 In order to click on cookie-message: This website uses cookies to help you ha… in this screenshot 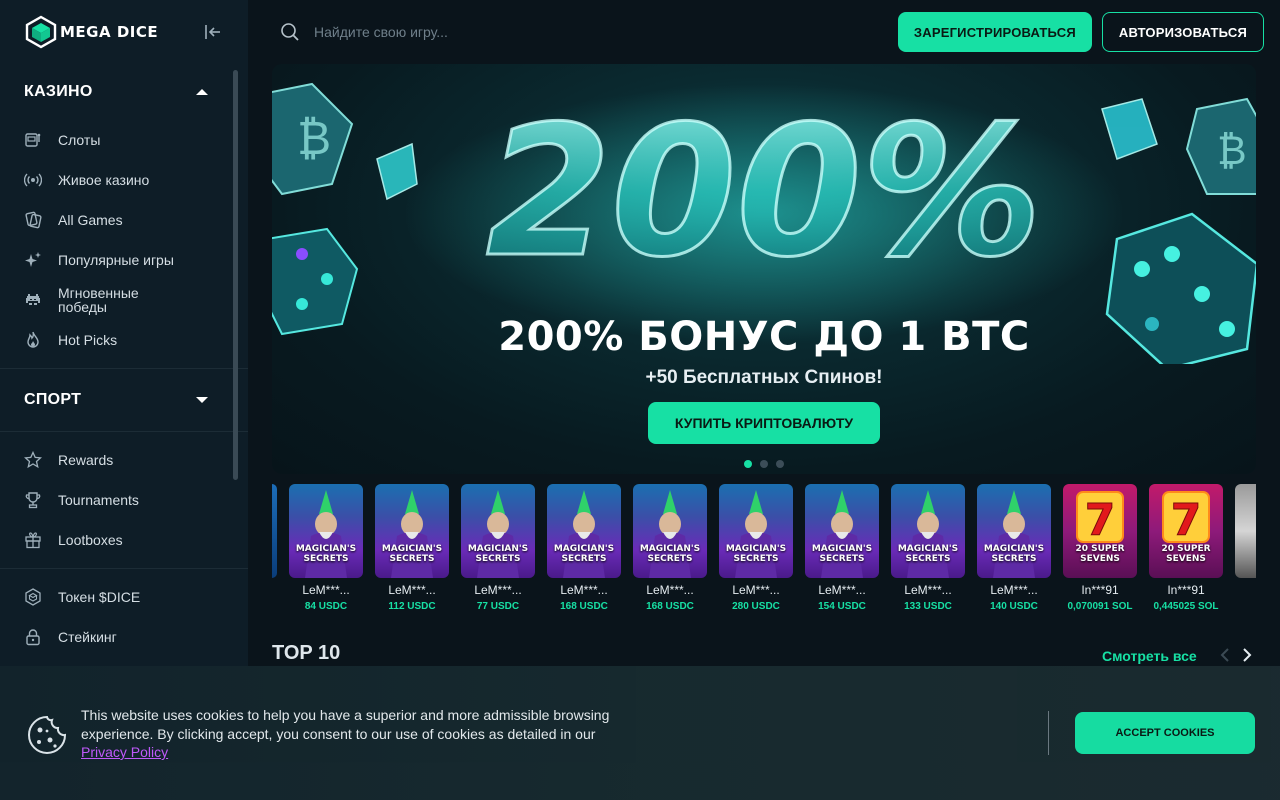, I will do `click(361, 734)`.